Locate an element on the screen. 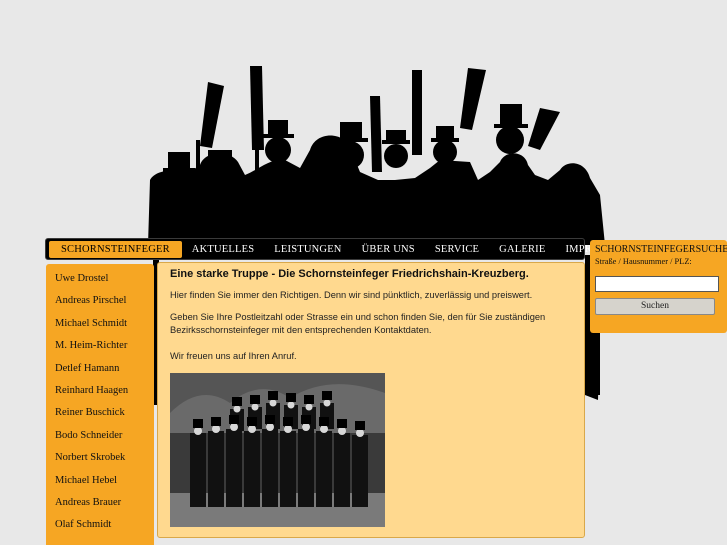  sidebar-item-norbert-skrobek: Norbert Skrobek is located at coordinates (100, 460).